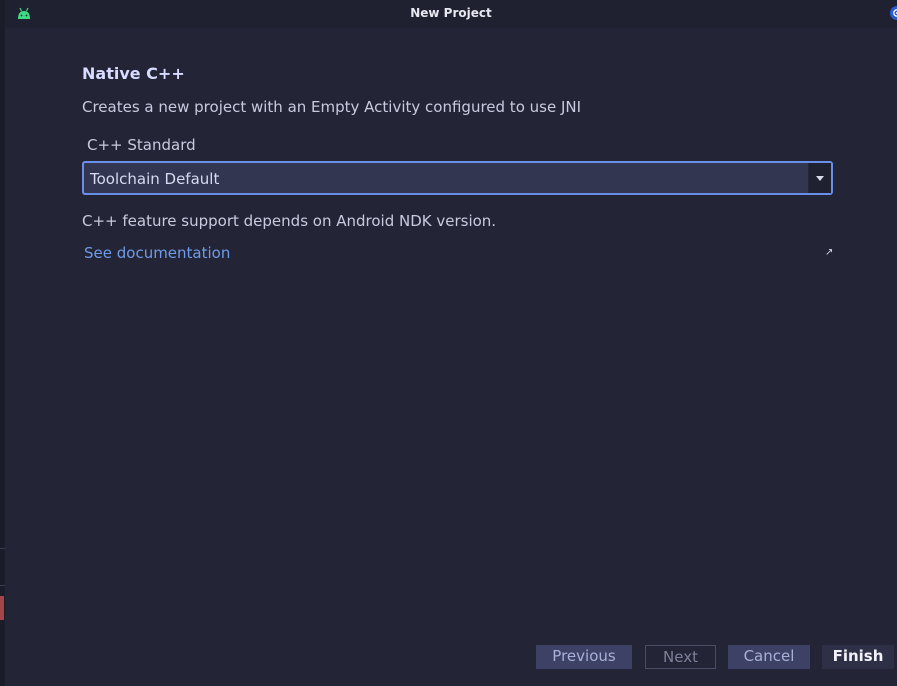 The image size is (897, 686). I want to click on error-marker, so click(2, 608).